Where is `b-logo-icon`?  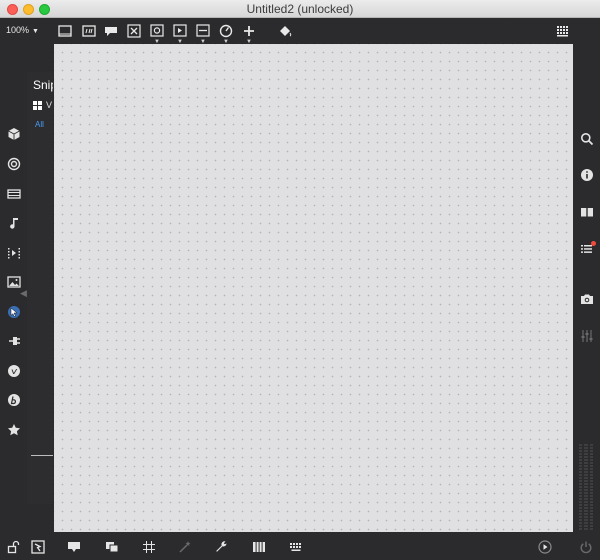
b-logo-icon is located at coordinates (14, 400).